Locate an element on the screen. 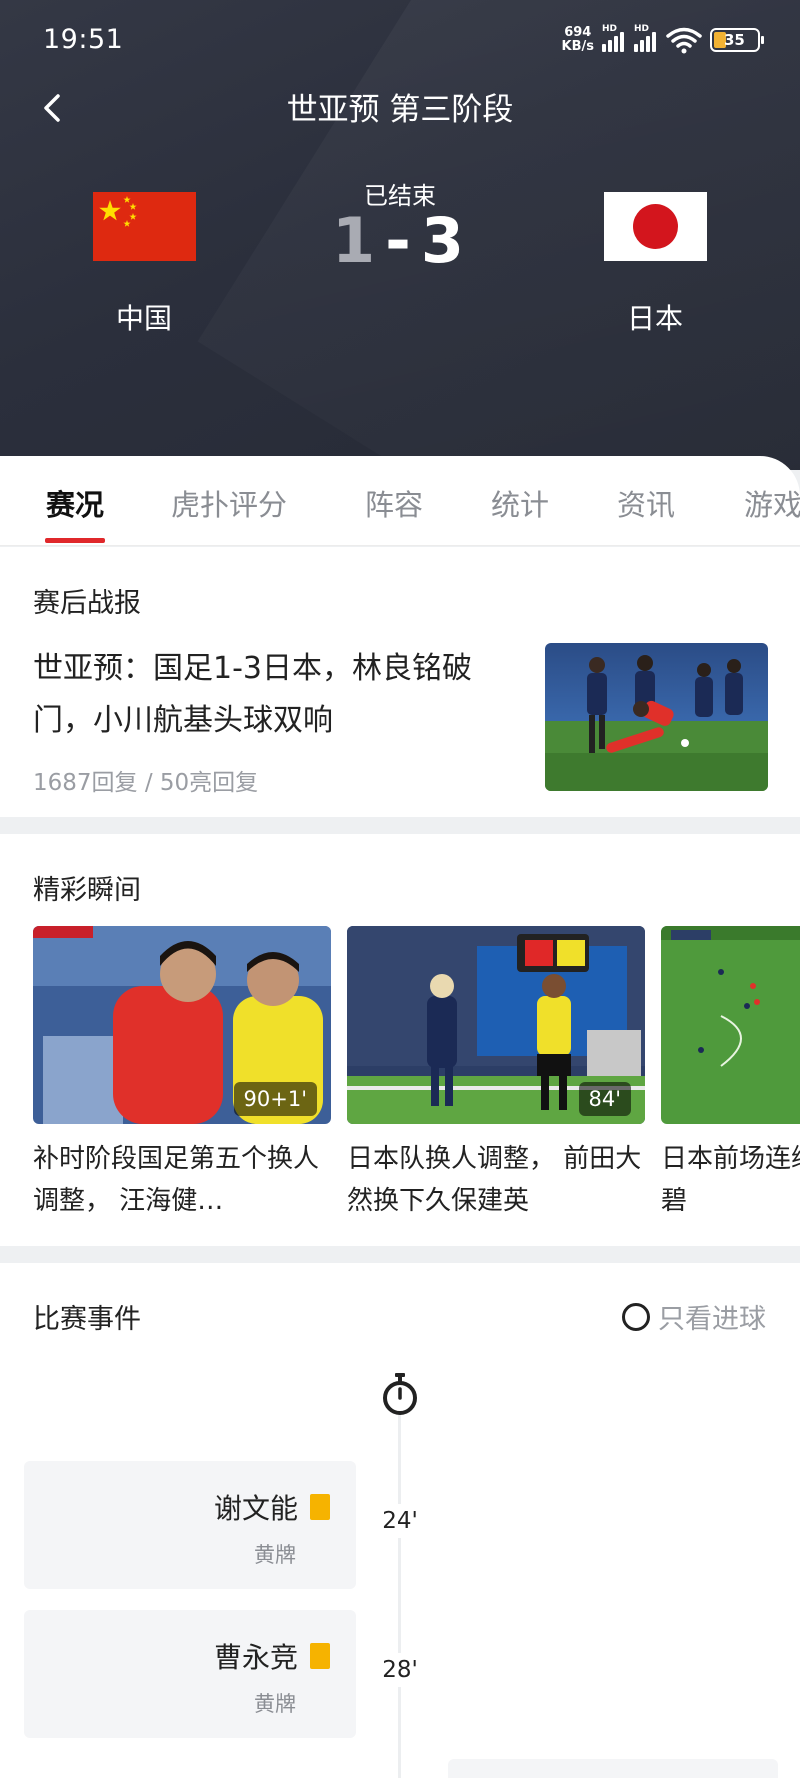 The width and height of the screenshot is (800, 1778). highlight-minute-badge: 84' is located at coordinates (604, 1099).